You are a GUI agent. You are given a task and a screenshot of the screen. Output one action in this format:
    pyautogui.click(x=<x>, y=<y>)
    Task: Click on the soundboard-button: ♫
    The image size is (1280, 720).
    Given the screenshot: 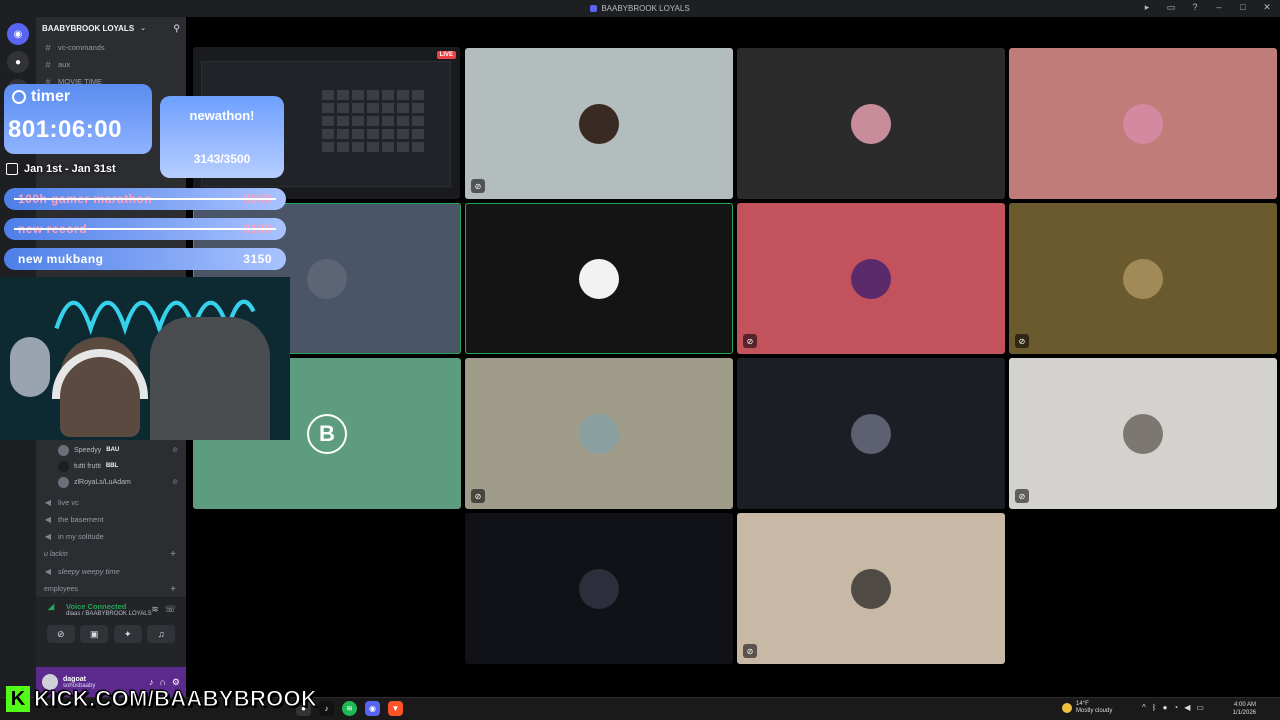 What is the action you would take?
    pyautogui.click(x=161, y=634)
    